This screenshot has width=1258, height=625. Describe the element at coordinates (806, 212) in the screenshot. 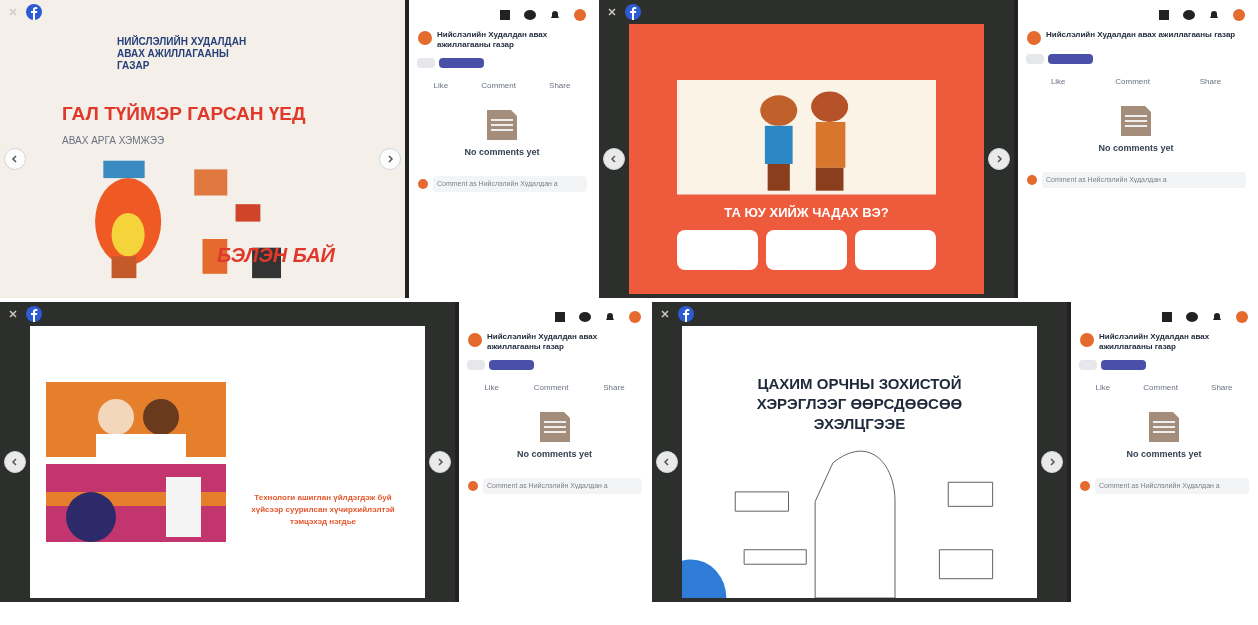

I see `poster-question: ТА ЮУ ХИЙЖ ЧАДАХ ВЭ?` at that location.